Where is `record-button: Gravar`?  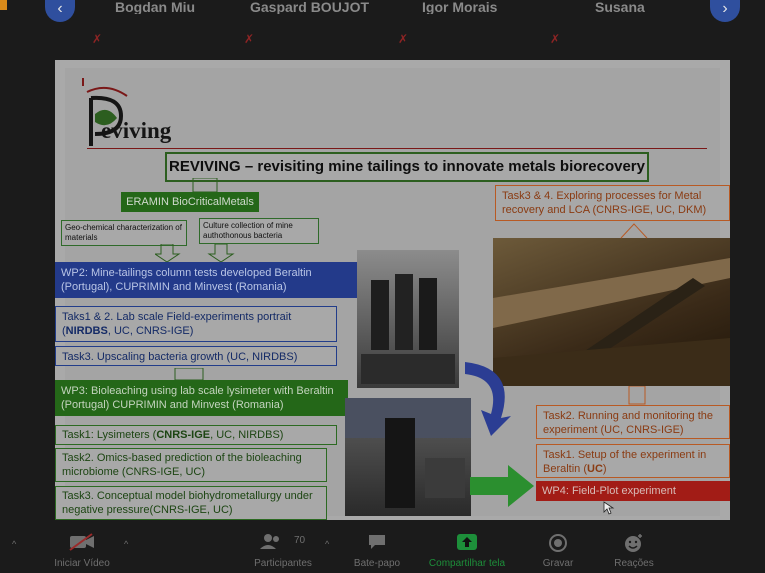 record-button: Gravar is located at coordinates (558, 550).